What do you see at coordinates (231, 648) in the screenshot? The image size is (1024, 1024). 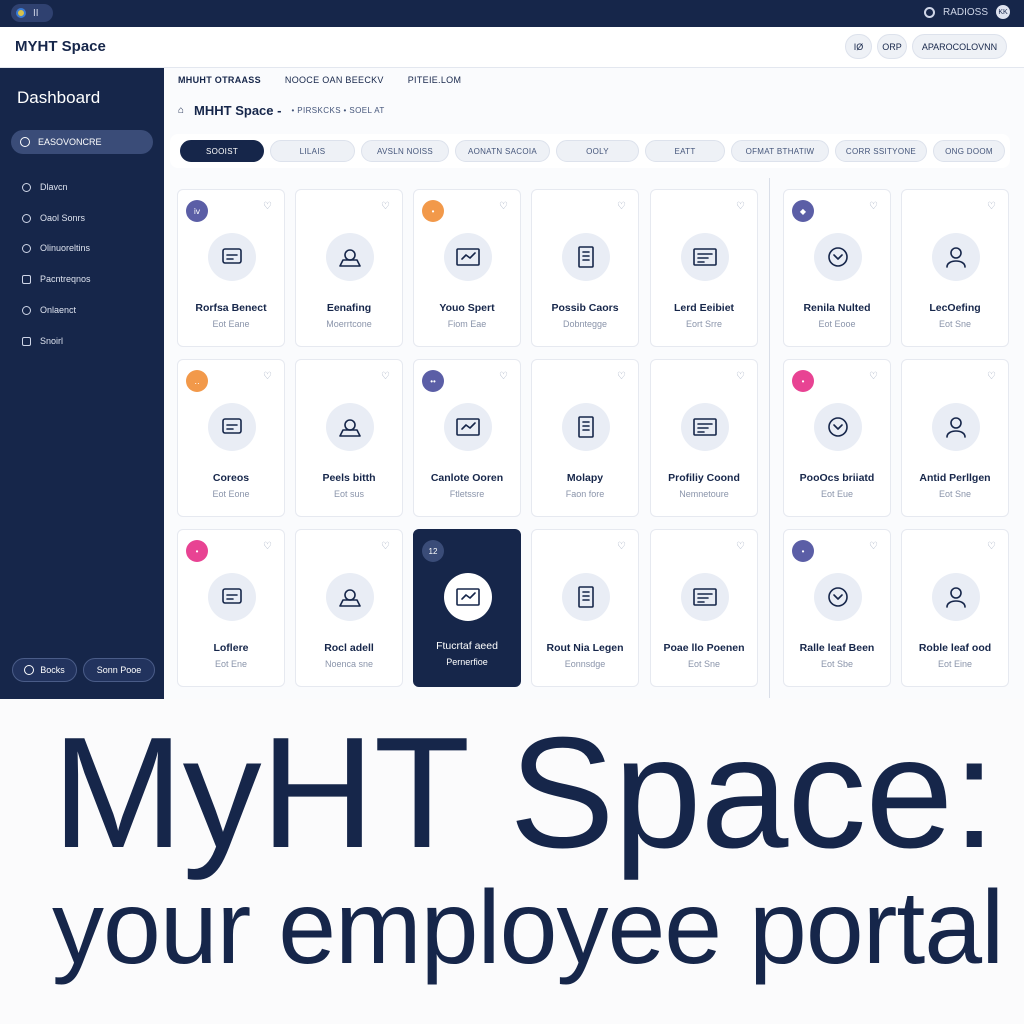 I see `tile-title: Loflere` at bounding box center [231, 648].